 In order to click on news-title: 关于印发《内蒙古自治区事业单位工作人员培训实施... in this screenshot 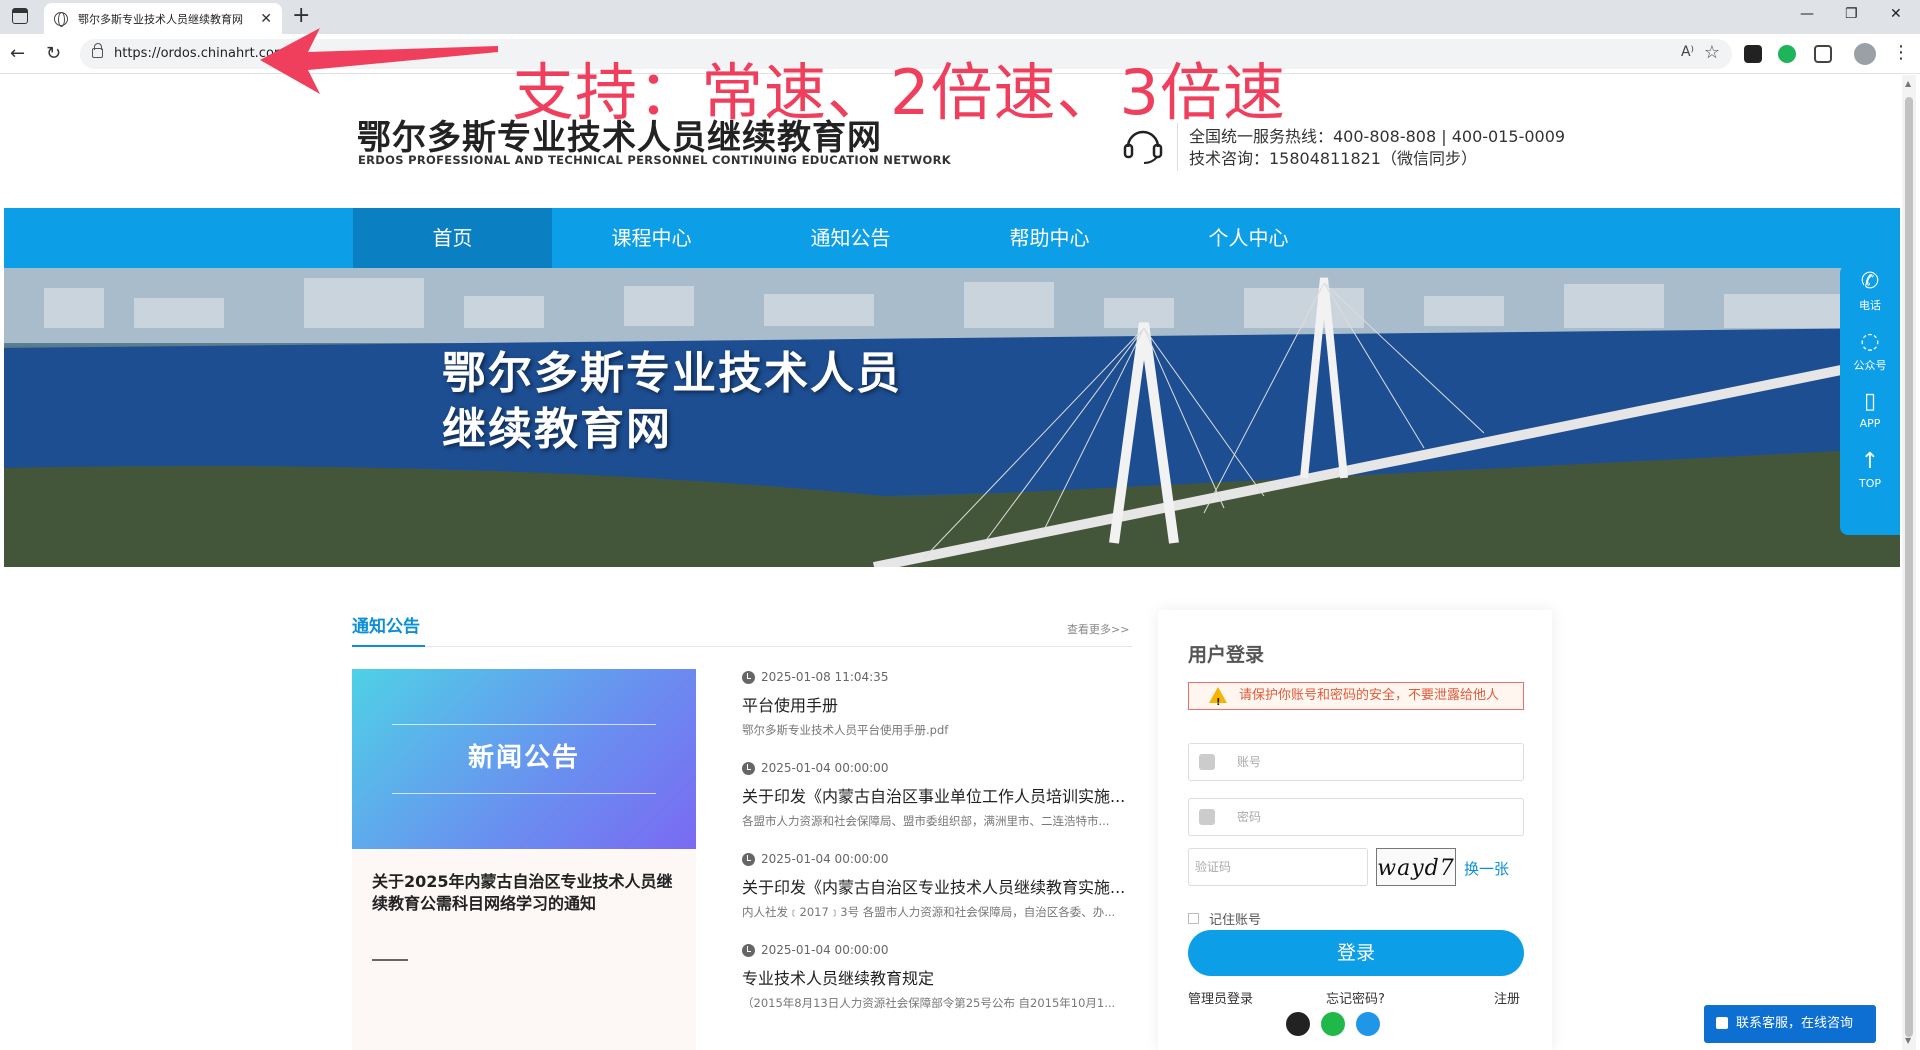, I will do `click(937, 795)`.